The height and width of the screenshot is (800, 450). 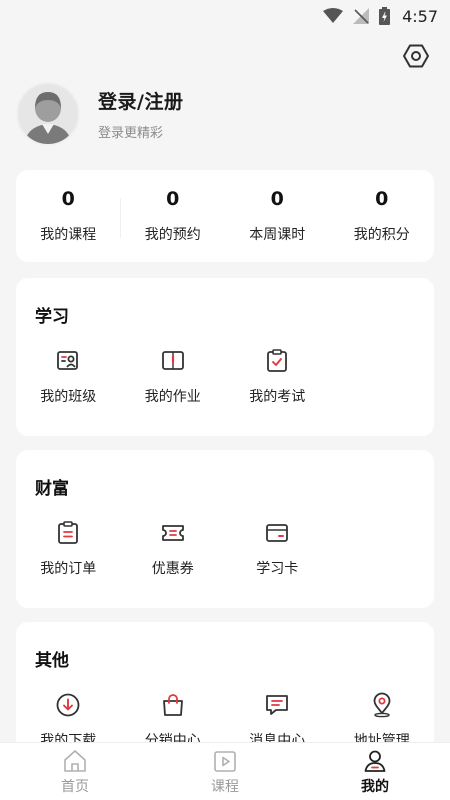 I want to click on item-label: 我的班级, so click(x=68, y=397).